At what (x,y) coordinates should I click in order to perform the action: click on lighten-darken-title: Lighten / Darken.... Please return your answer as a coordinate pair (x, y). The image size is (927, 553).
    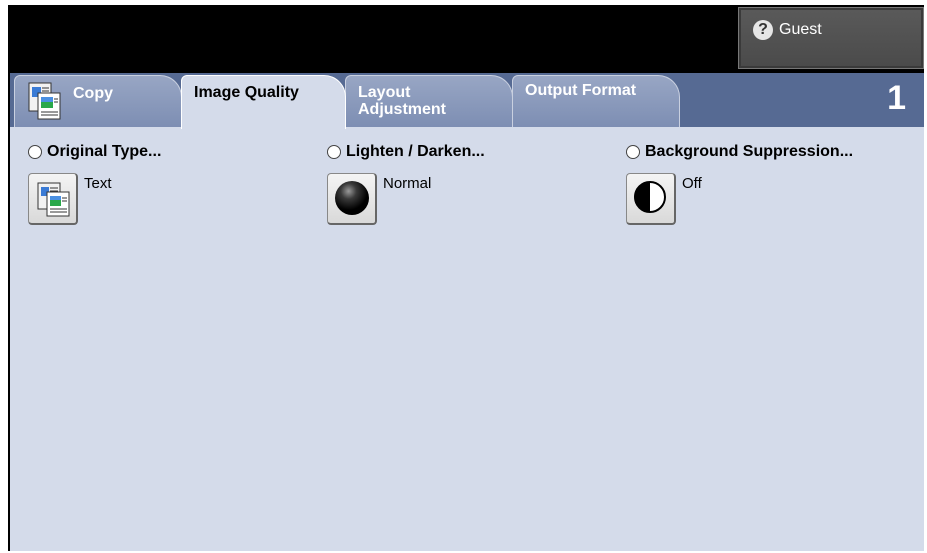
    Looking at the image, I should click on (415, 152).